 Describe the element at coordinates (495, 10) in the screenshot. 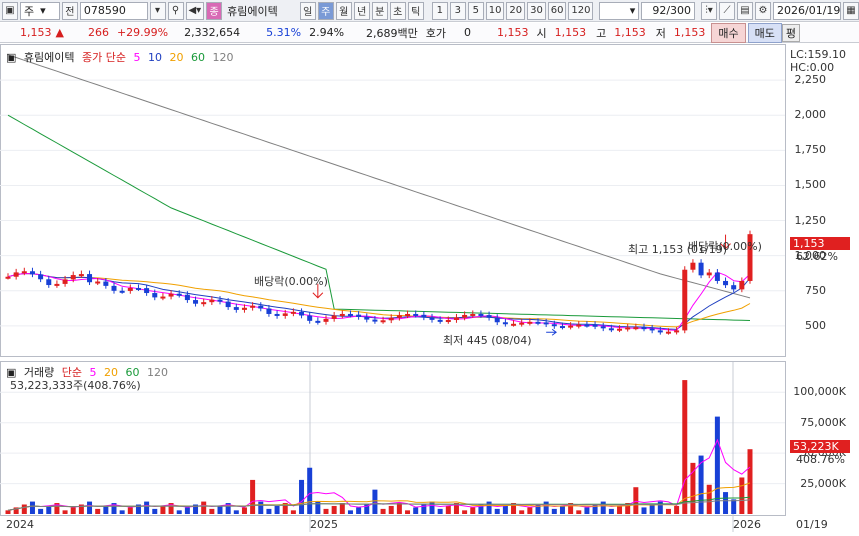

I see `interval-10: 10` at that location.